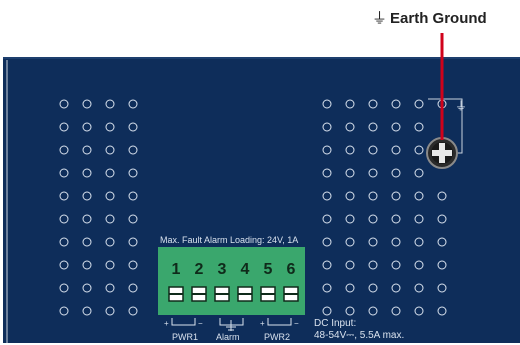 This screenshot has width=520, height=345. I want to click on dc-input-line2: 48-54V⎓, 5.5A max., so click(359, 335).